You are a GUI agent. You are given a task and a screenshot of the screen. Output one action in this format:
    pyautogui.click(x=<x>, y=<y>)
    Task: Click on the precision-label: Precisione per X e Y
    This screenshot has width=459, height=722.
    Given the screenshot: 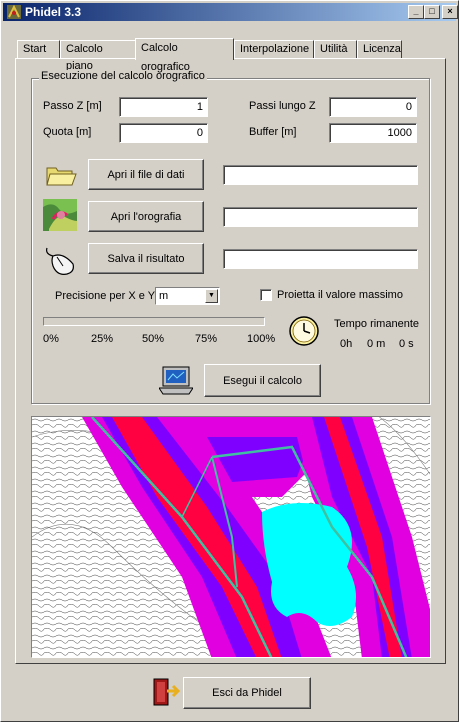 What is the action you would take?
    pyautogui.click(x=105, y=296)
    